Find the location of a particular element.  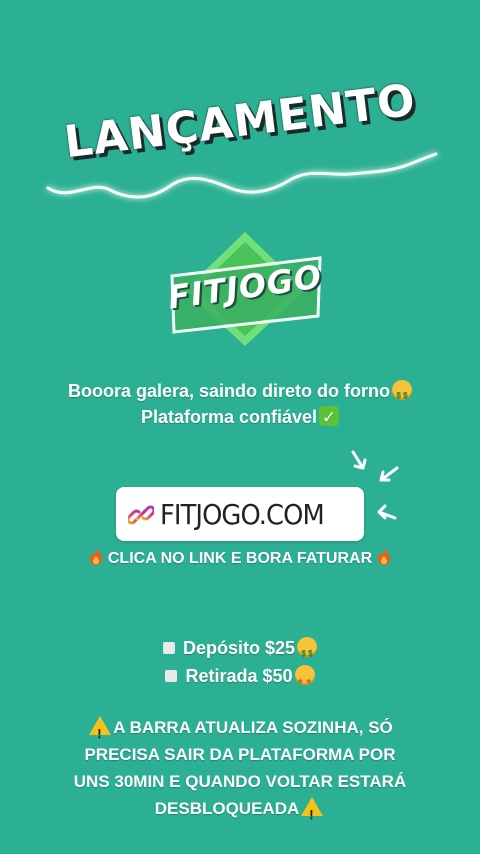

deposit-text: Depósito $25 is located at coordinates (239, 648).